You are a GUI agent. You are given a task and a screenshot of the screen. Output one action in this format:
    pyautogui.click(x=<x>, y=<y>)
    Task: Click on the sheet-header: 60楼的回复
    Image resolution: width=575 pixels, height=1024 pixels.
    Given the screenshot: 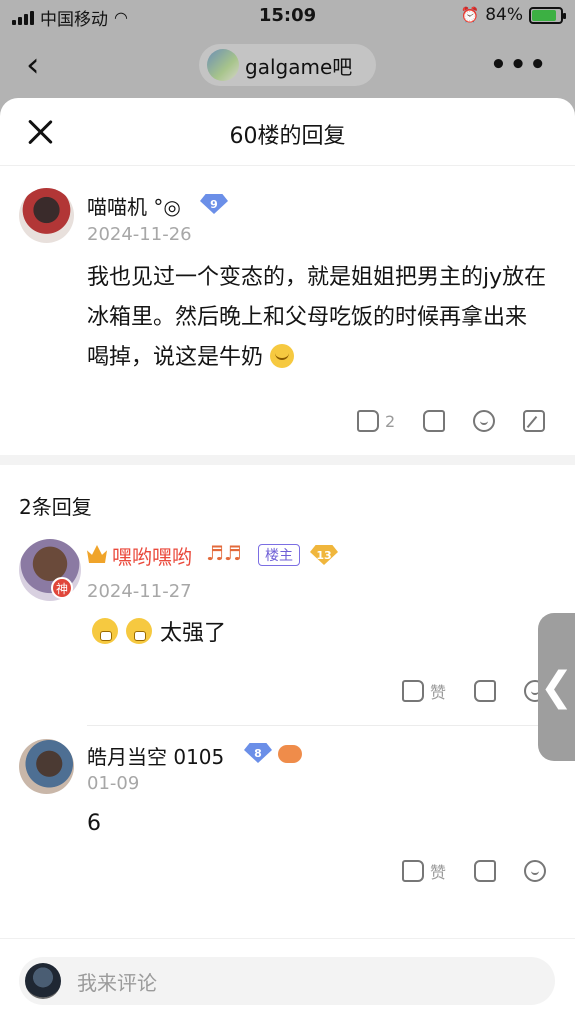 What is the action you would take?
    pyautogui.click(x=287, y=132)
    